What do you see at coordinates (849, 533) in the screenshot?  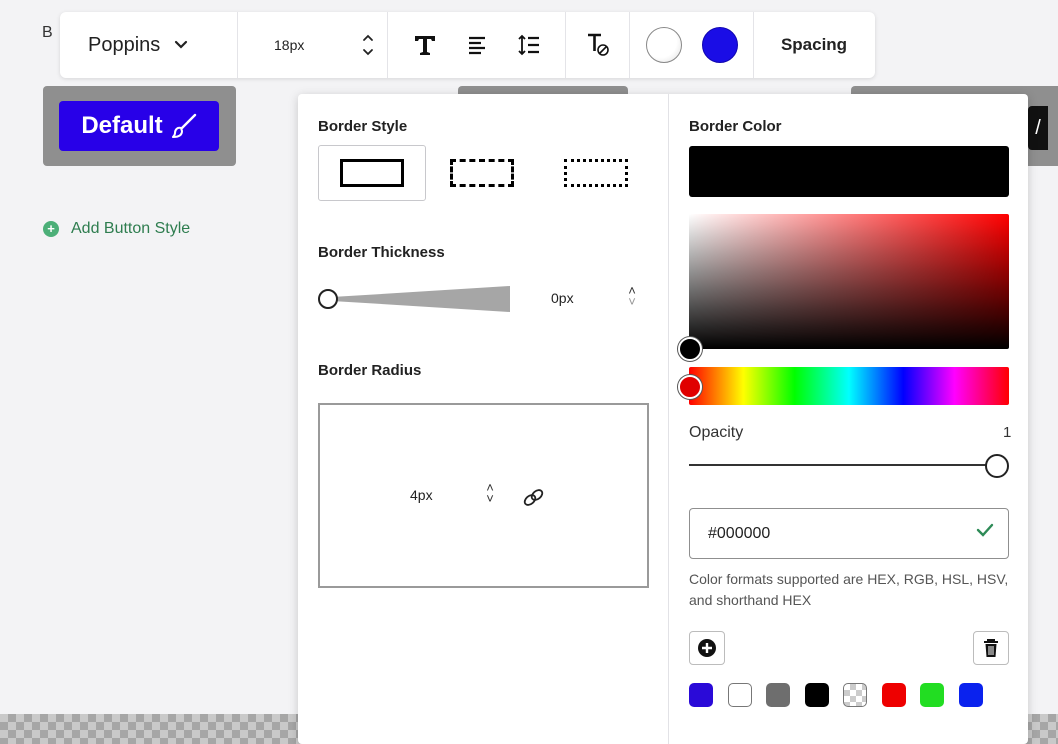 I see `hex-color-input` at bounding box center [849, 533].